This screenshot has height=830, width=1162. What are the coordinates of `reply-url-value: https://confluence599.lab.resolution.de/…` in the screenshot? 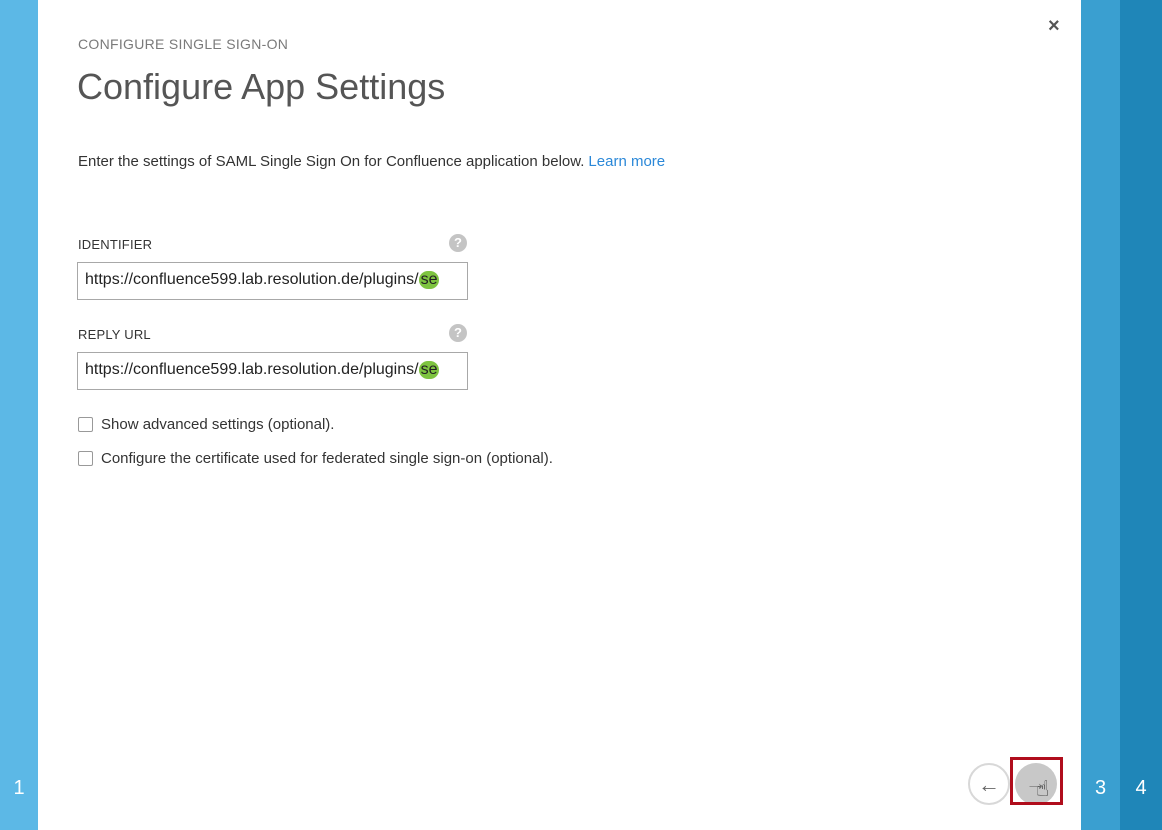 It's located at (262, 370).